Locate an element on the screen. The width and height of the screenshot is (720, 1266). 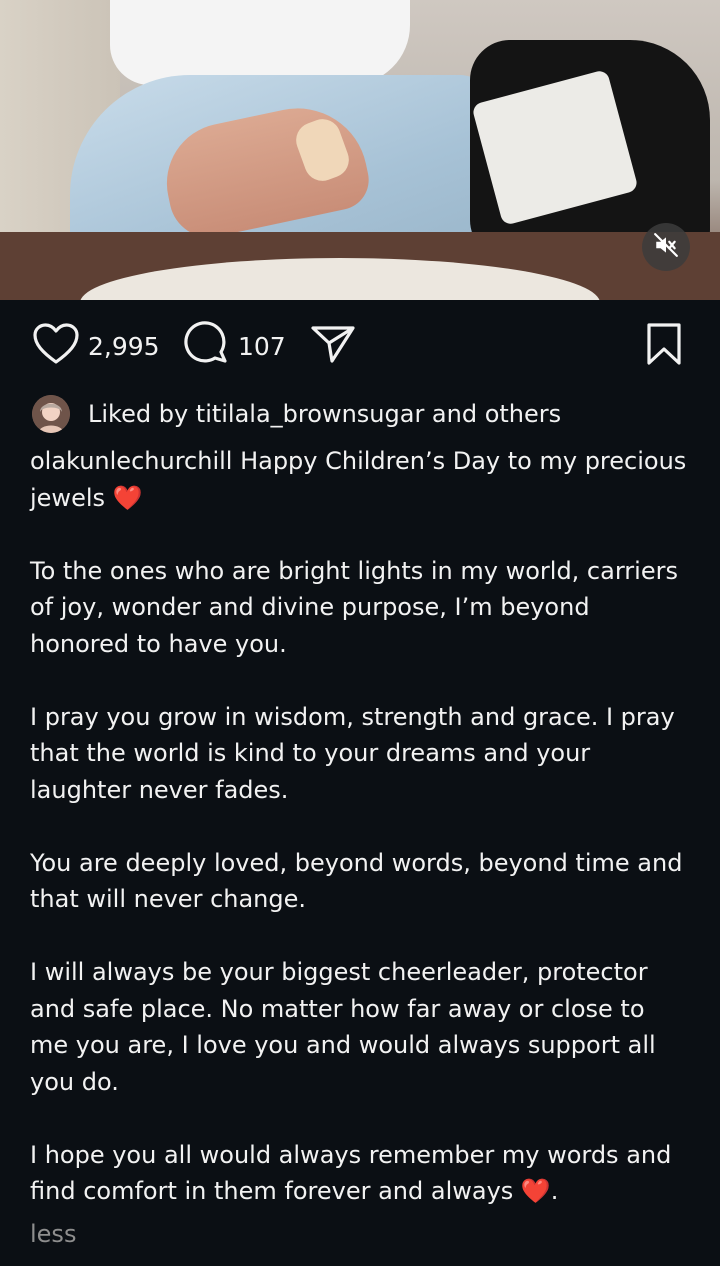
post-actions: 2,995 107 is located at coordinates (360, 346).